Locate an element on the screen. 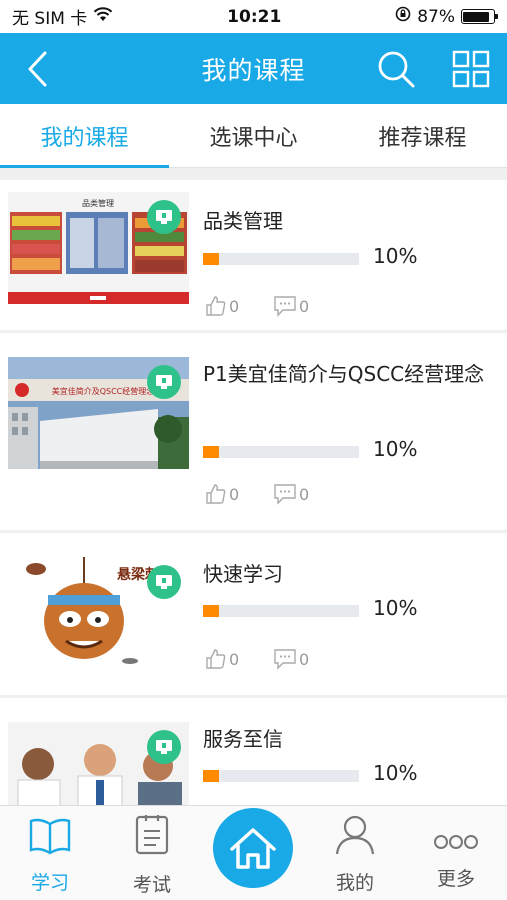 This screenshot has width=507, height=900. back-button is located at coordinates (37, 68).